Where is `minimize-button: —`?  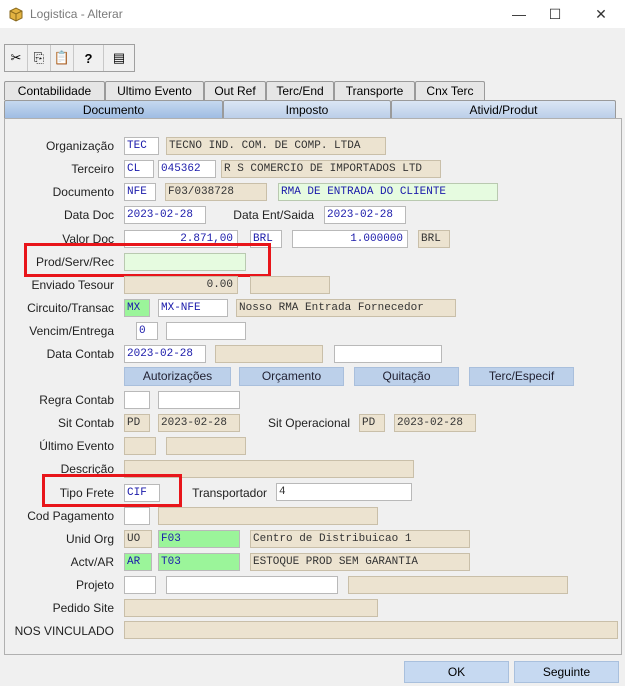 minimize-button: — is located at coordinates (519, 14).